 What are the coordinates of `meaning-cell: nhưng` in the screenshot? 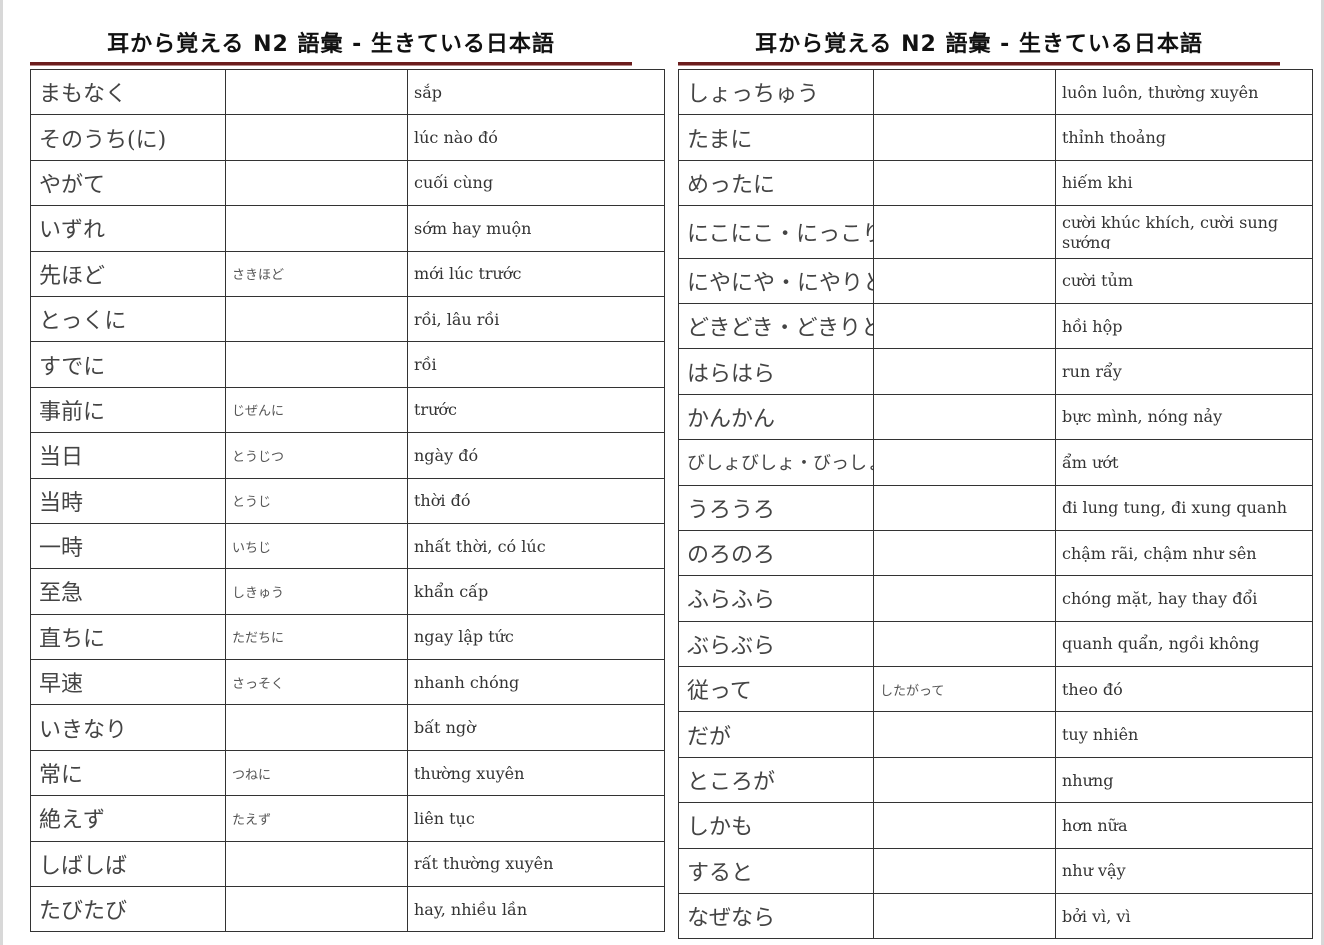 It's located at (1184, 780).